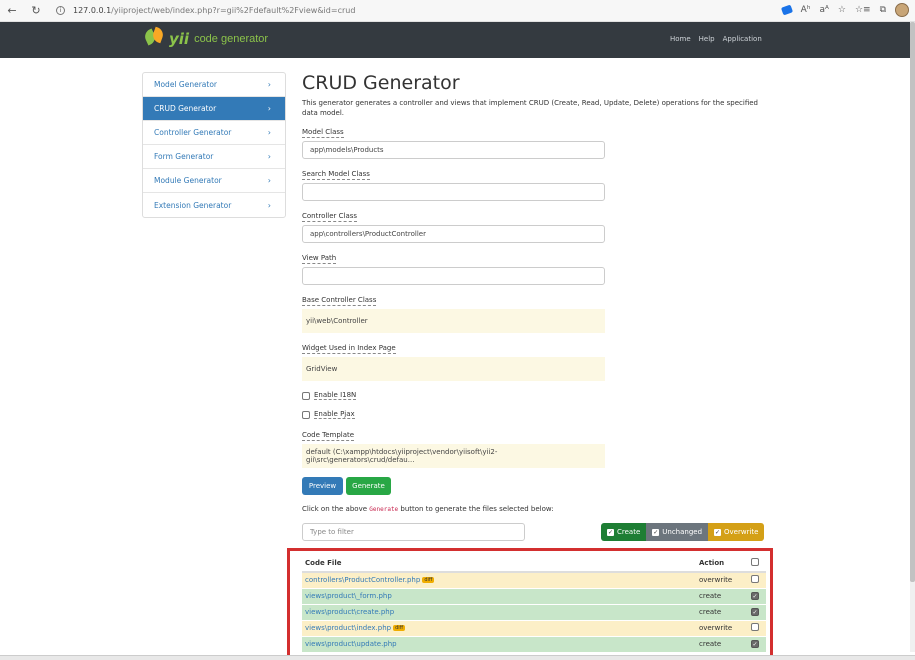  What do you see at coordinates (453, 369) in the screenshot?
I see `widget-field: GridView` at bounding box center [453, 369].